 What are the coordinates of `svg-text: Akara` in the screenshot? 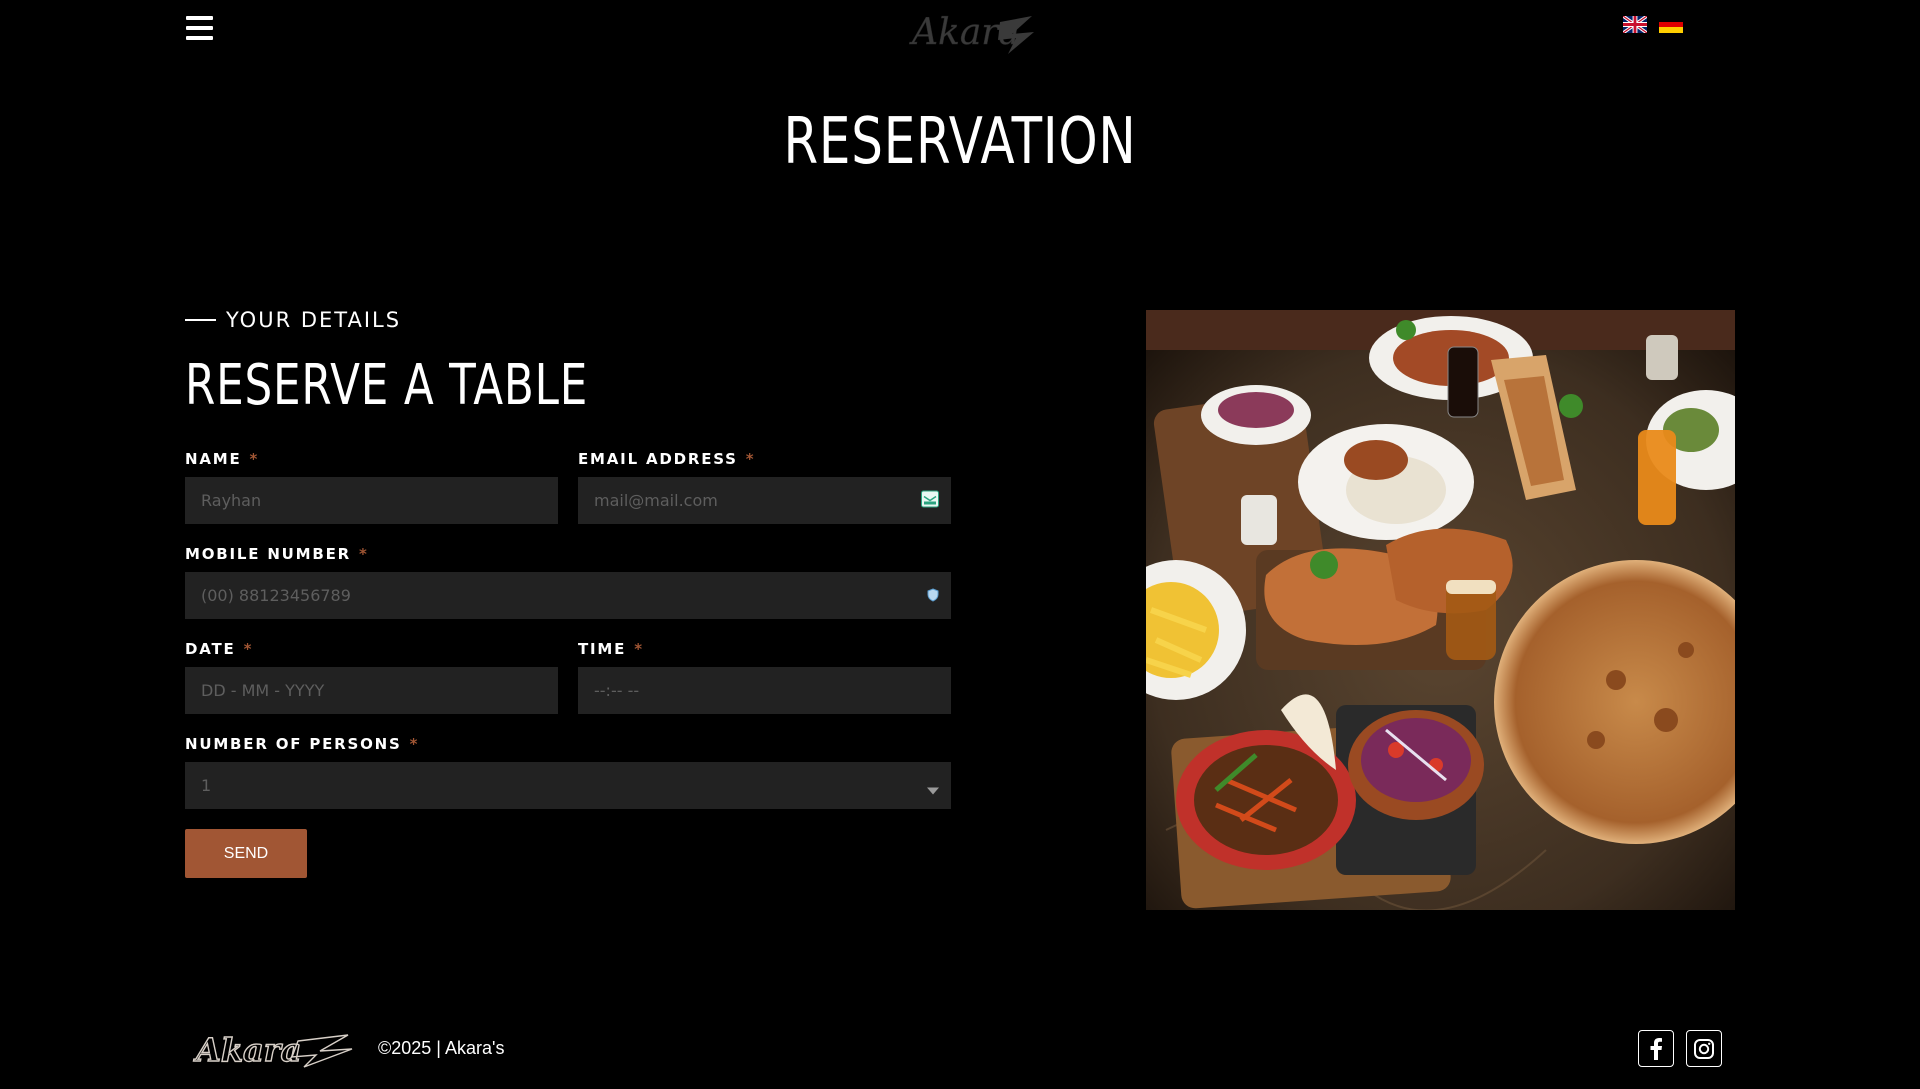 It's located at (247, 1050).